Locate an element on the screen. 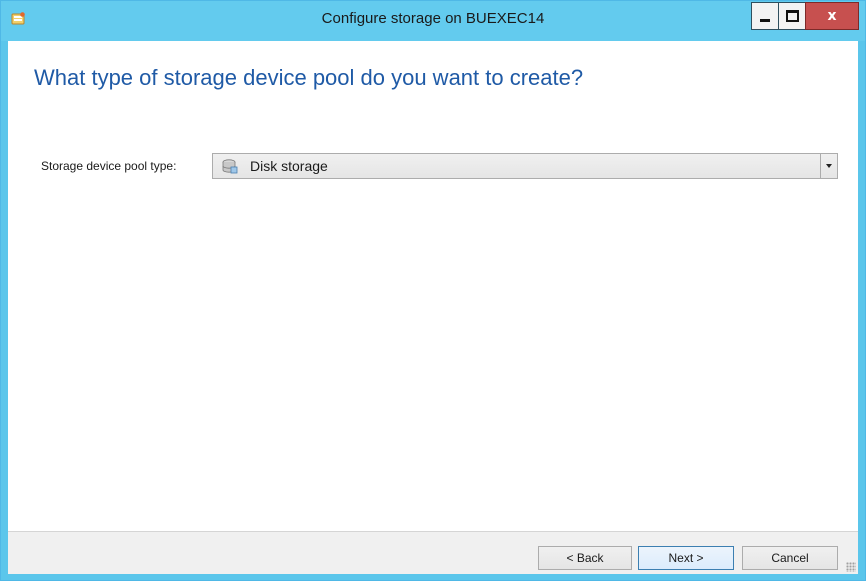 The height and width of the screenshot is (581, 866). close-icon: x is located at coordinates (832, 16).